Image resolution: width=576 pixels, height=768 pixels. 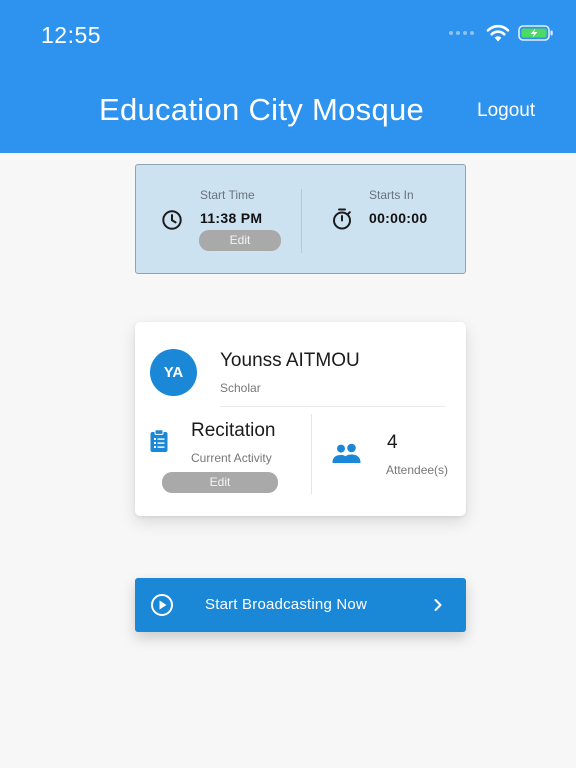 I want to click on start-time-value: 11:38 PM, so click(x=231, y=218).